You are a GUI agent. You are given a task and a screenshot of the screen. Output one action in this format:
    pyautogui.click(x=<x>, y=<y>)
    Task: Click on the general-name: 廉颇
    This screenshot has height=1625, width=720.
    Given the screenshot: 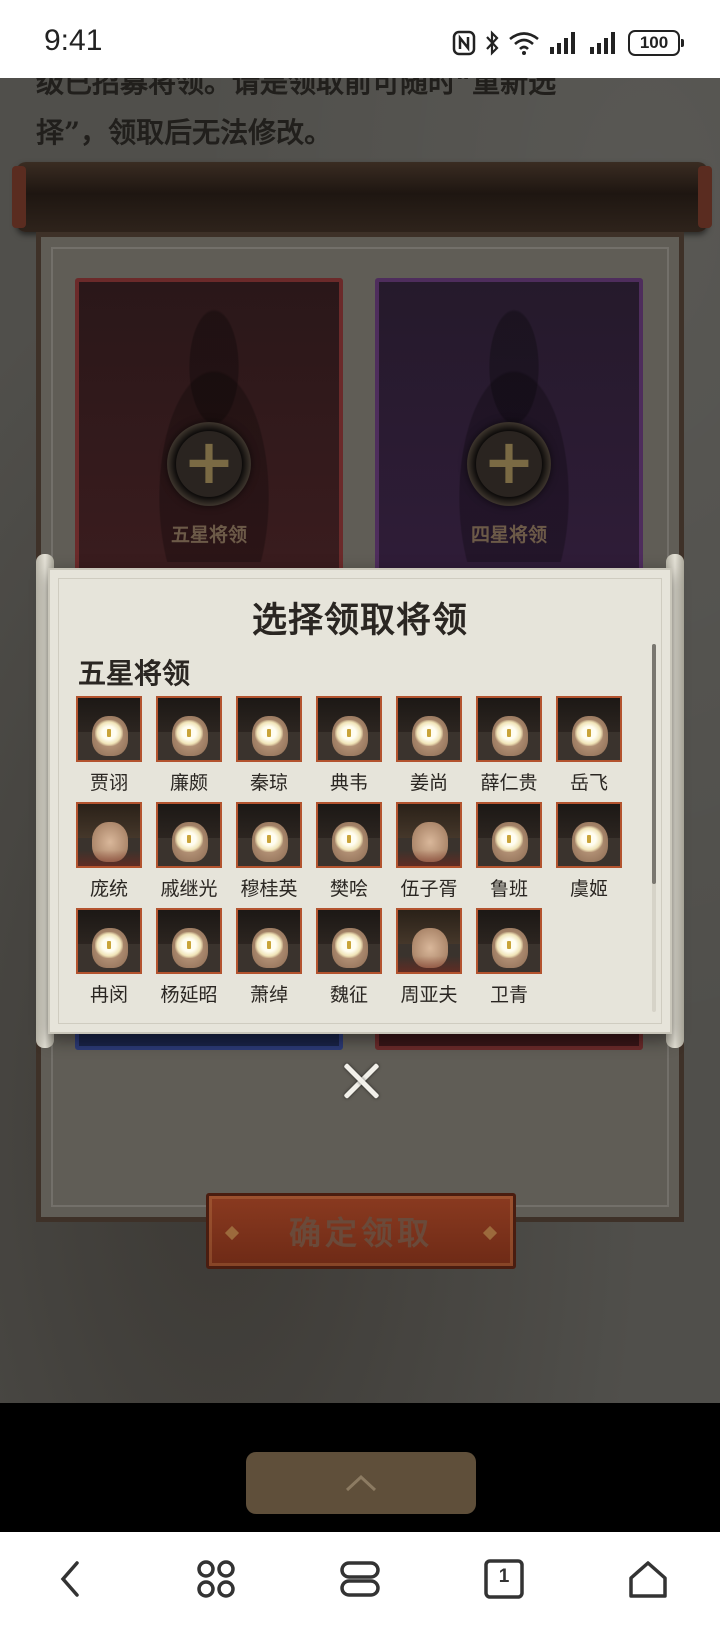 What is the action you would take?
    pyautogui.click(x=188, y=783)
    